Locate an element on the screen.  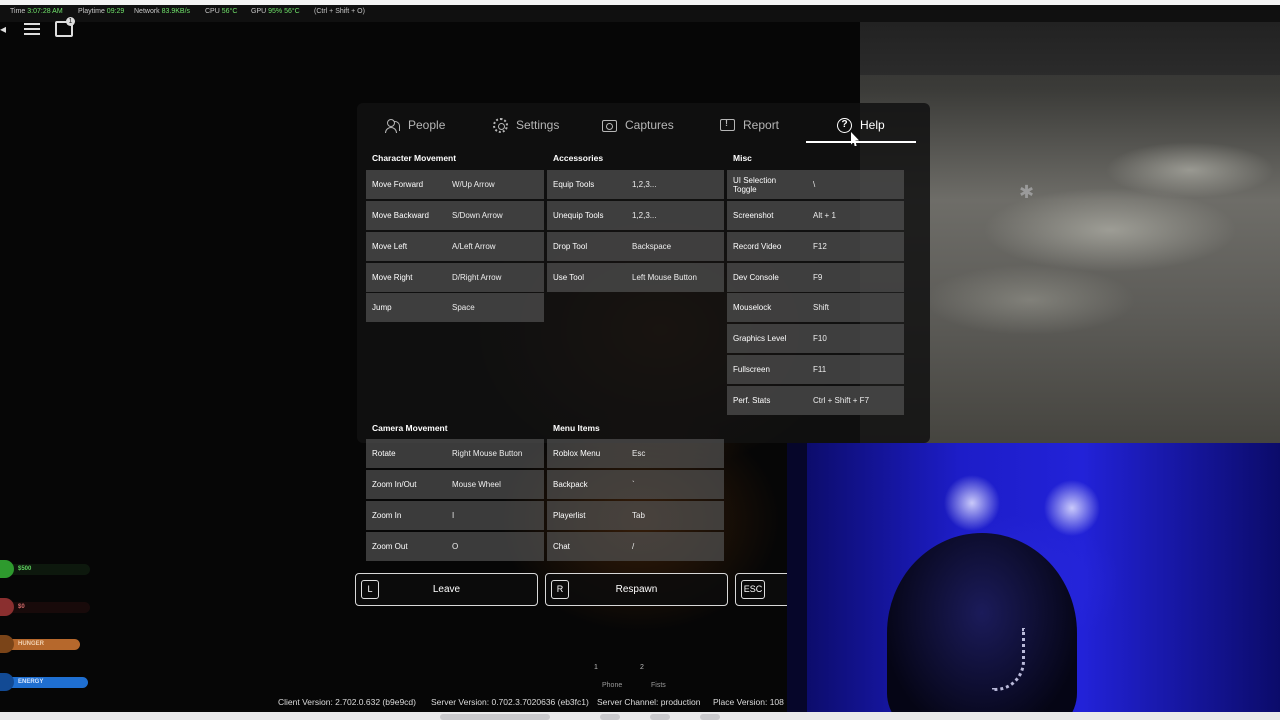
section-title-character-movement: Character Movement is located at coordinates (414, 158).